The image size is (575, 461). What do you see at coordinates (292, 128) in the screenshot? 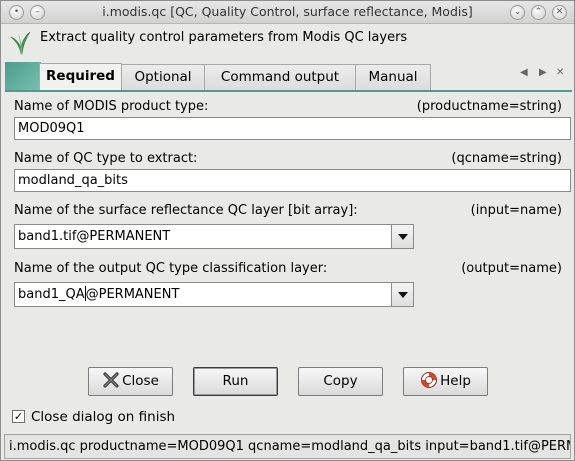
I see `productname-input: MOD09Q1` at bounding box center [292, 128].